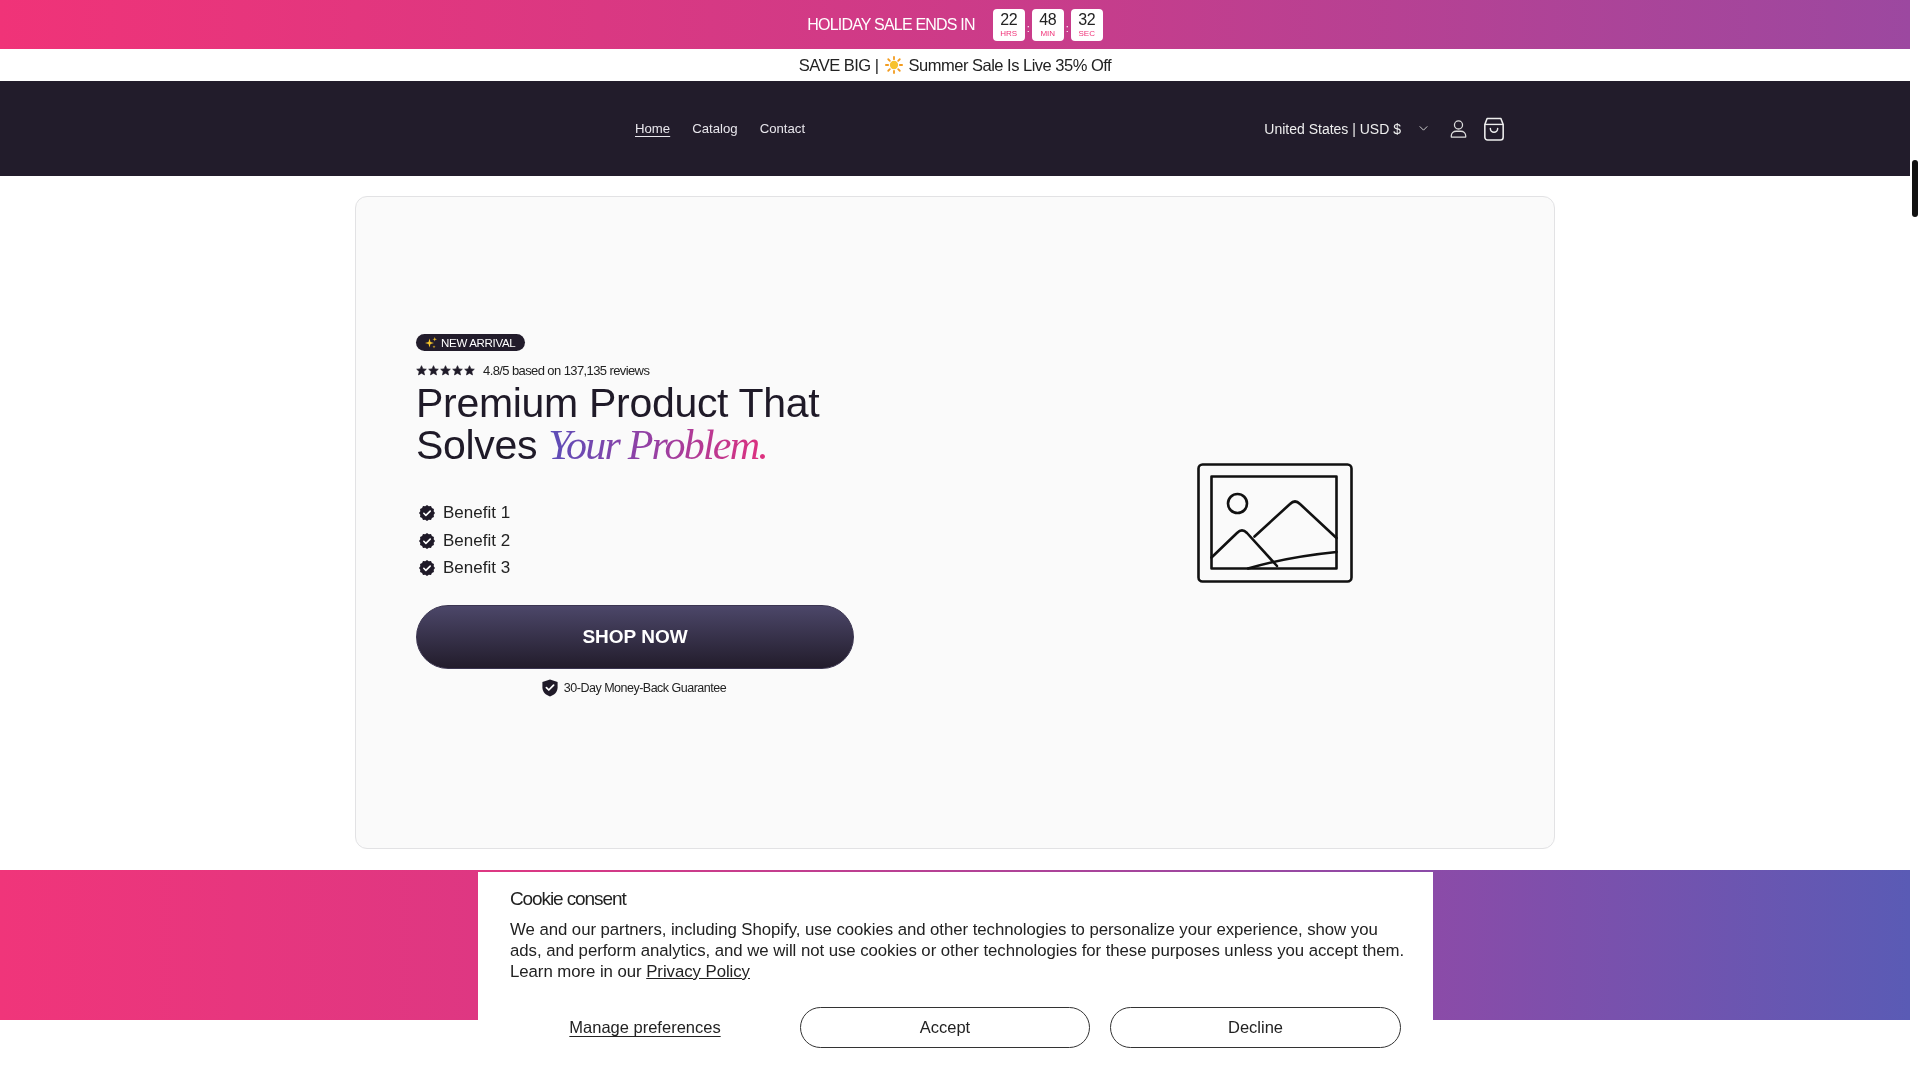 The width and height of the screenshot is (1920, 1080). I want to click on manage-preferences-link: Manage preferences, so click(645, 1027).